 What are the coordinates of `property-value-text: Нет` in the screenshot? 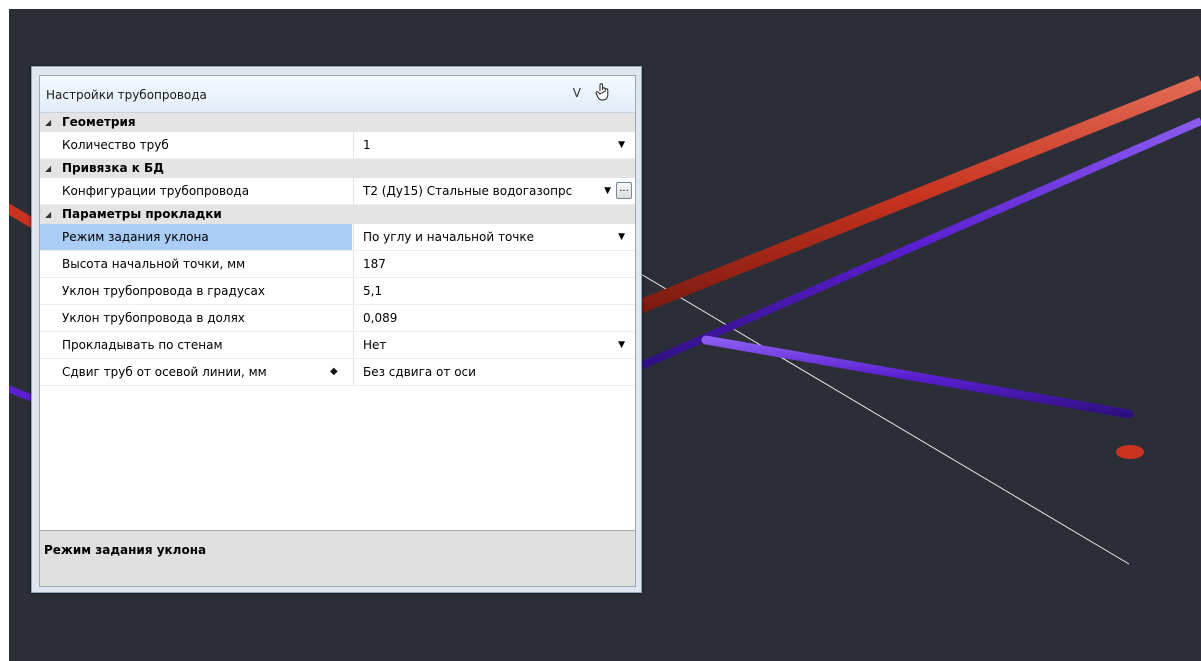 It's located at (375, 345).